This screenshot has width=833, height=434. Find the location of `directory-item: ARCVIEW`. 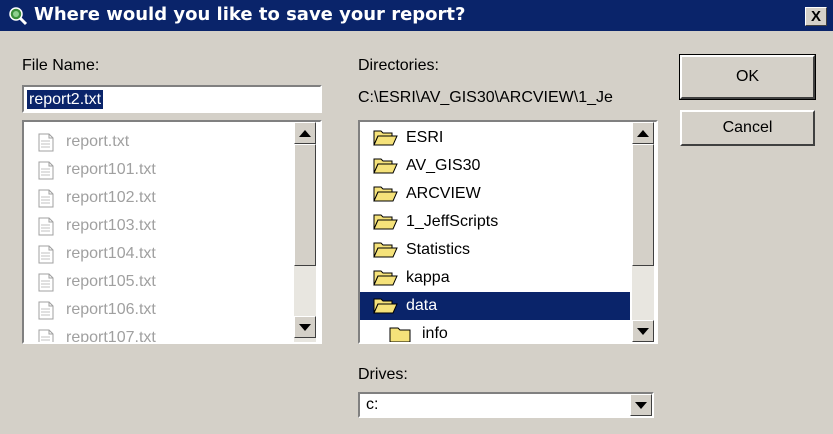

directory-item: ARCVIEW is located at coordinates (495, 194).